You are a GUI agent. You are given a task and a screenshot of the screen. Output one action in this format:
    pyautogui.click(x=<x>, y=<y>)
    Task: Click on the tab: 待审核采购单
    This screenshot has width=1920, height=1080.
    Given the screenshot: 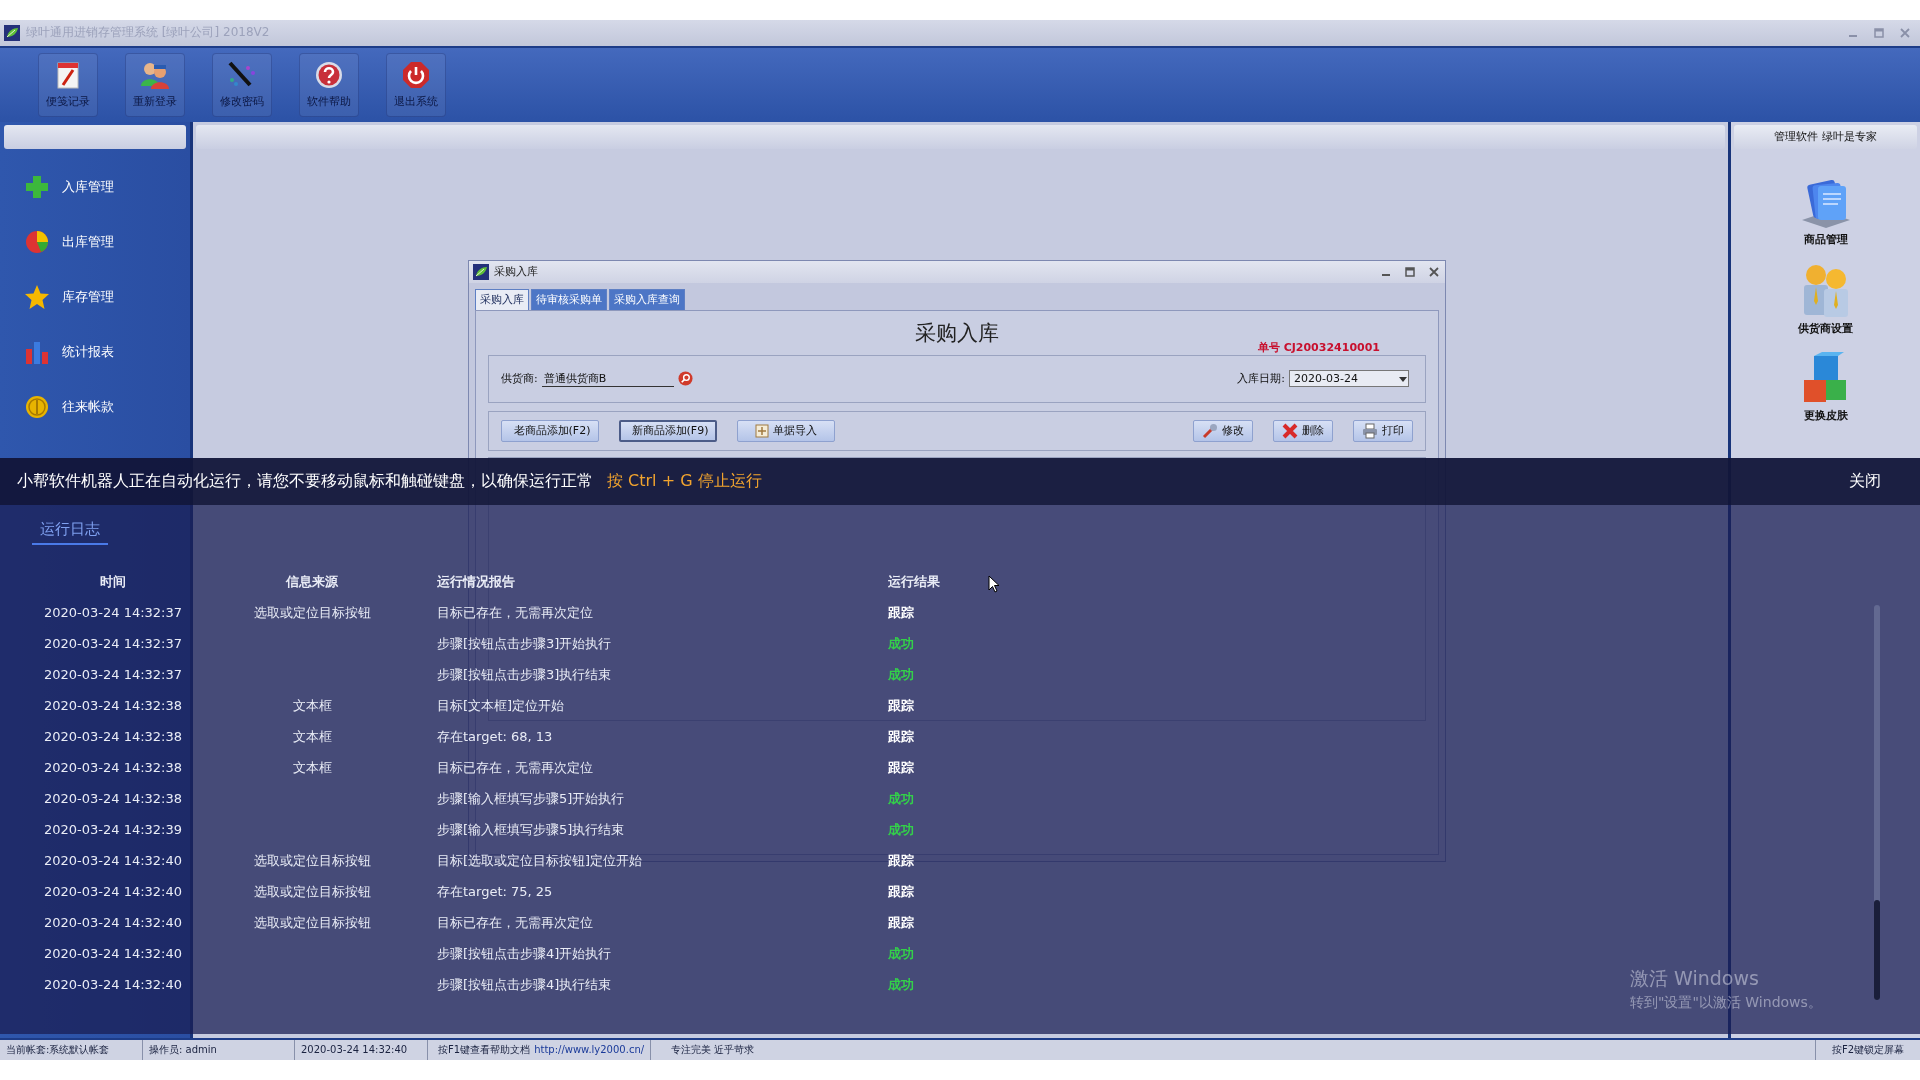 What is the action you would take?
    pyautogui.click(x=569, y=299)
    